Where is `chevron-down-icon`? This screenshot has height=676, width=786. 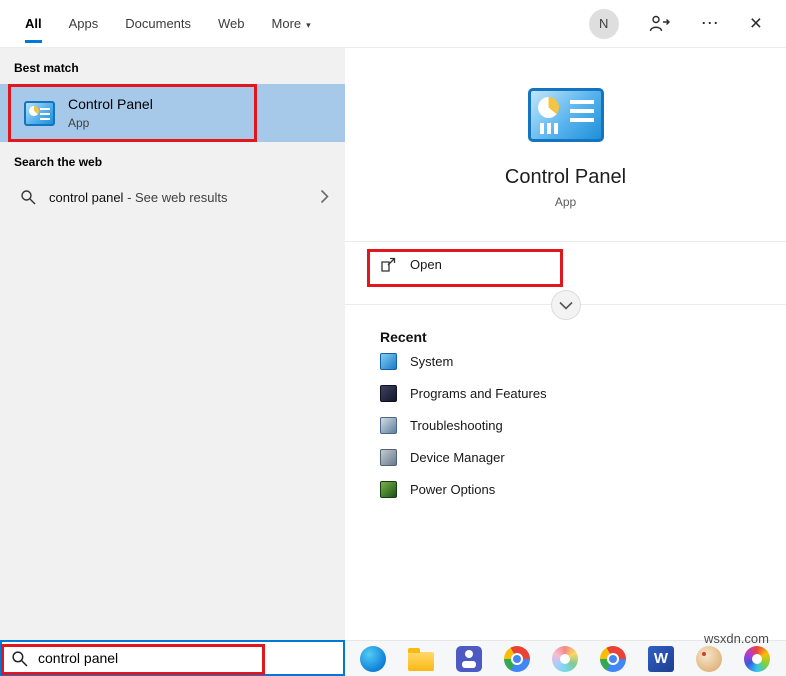
chevron-down-icon is located at coordinates (565, 305).